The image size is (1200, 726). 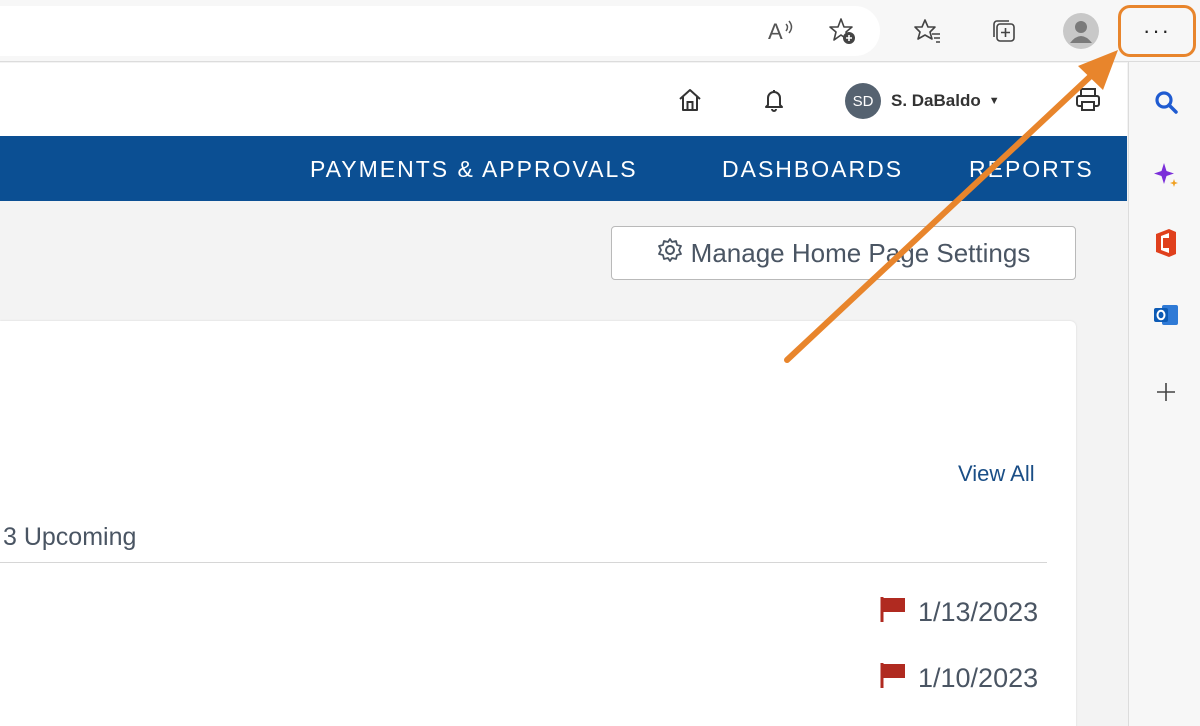 I want to click on more-options-icon: ···, so click(x=1157, y=30).